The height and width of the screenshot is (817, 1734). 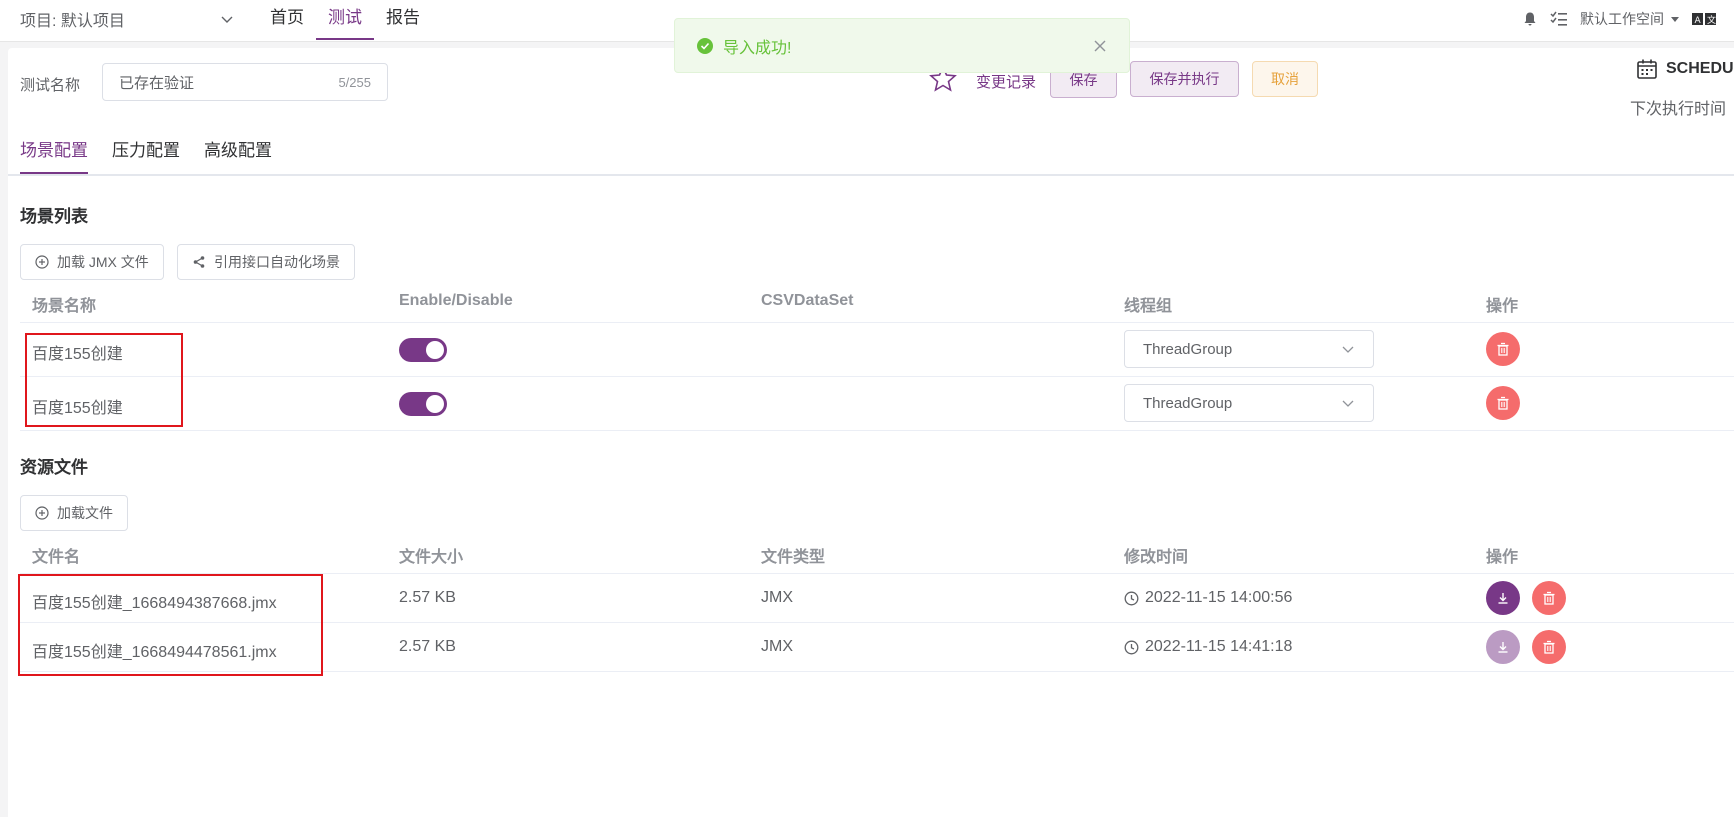 I want to click on header-actions: 默认工作空间 A文, so click(x=1628, y=19).